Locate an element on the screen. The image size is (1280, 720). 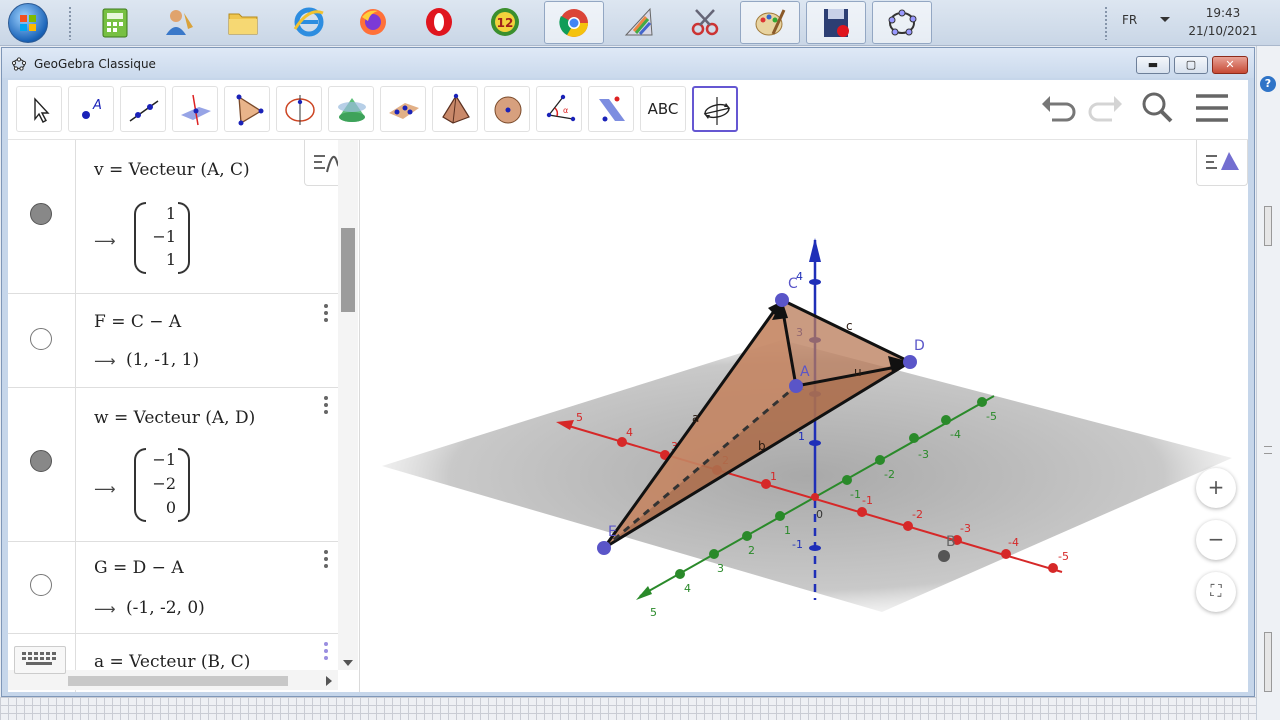
edge-label-b: b is located at coordinates (762, 446).